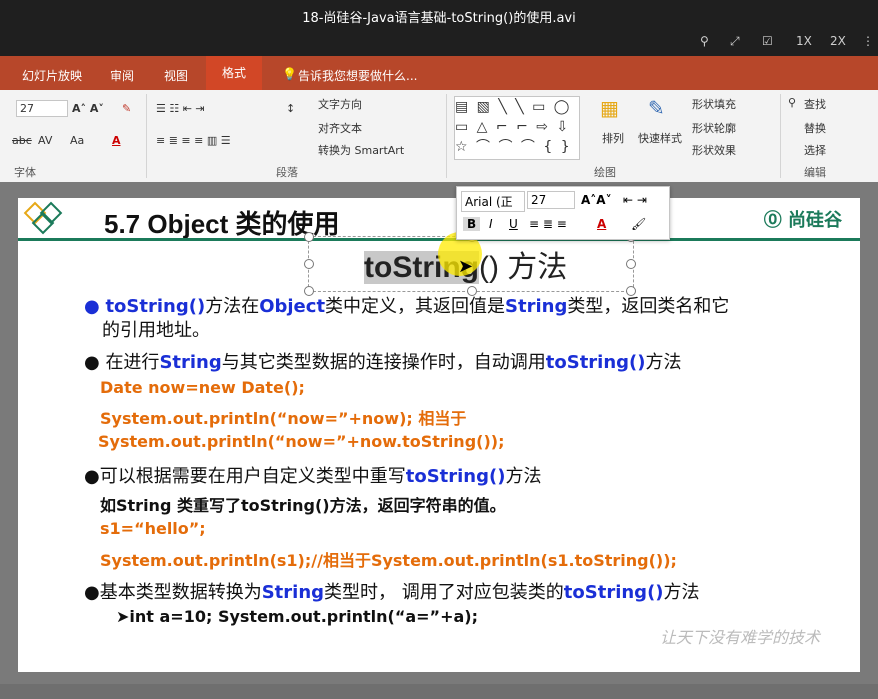  What do you see at coordinates (838, 41) in the screenshot?
I see `speed-2x-button: 2X` at bounding box center [838, 41].